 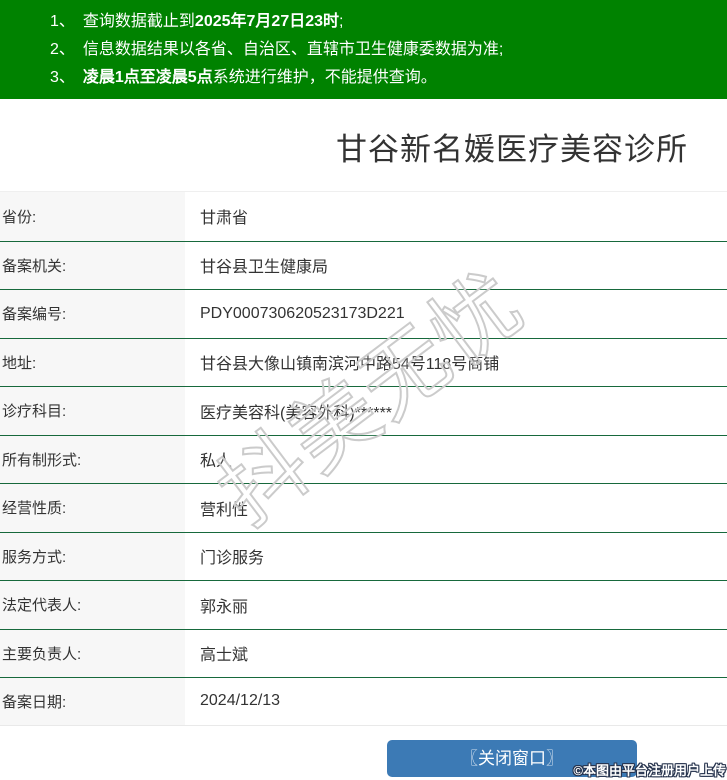 What do you see at coordinates (341, 21) in the screenshot?
I see `notice-text: ;` at bounding box center [341, 21].